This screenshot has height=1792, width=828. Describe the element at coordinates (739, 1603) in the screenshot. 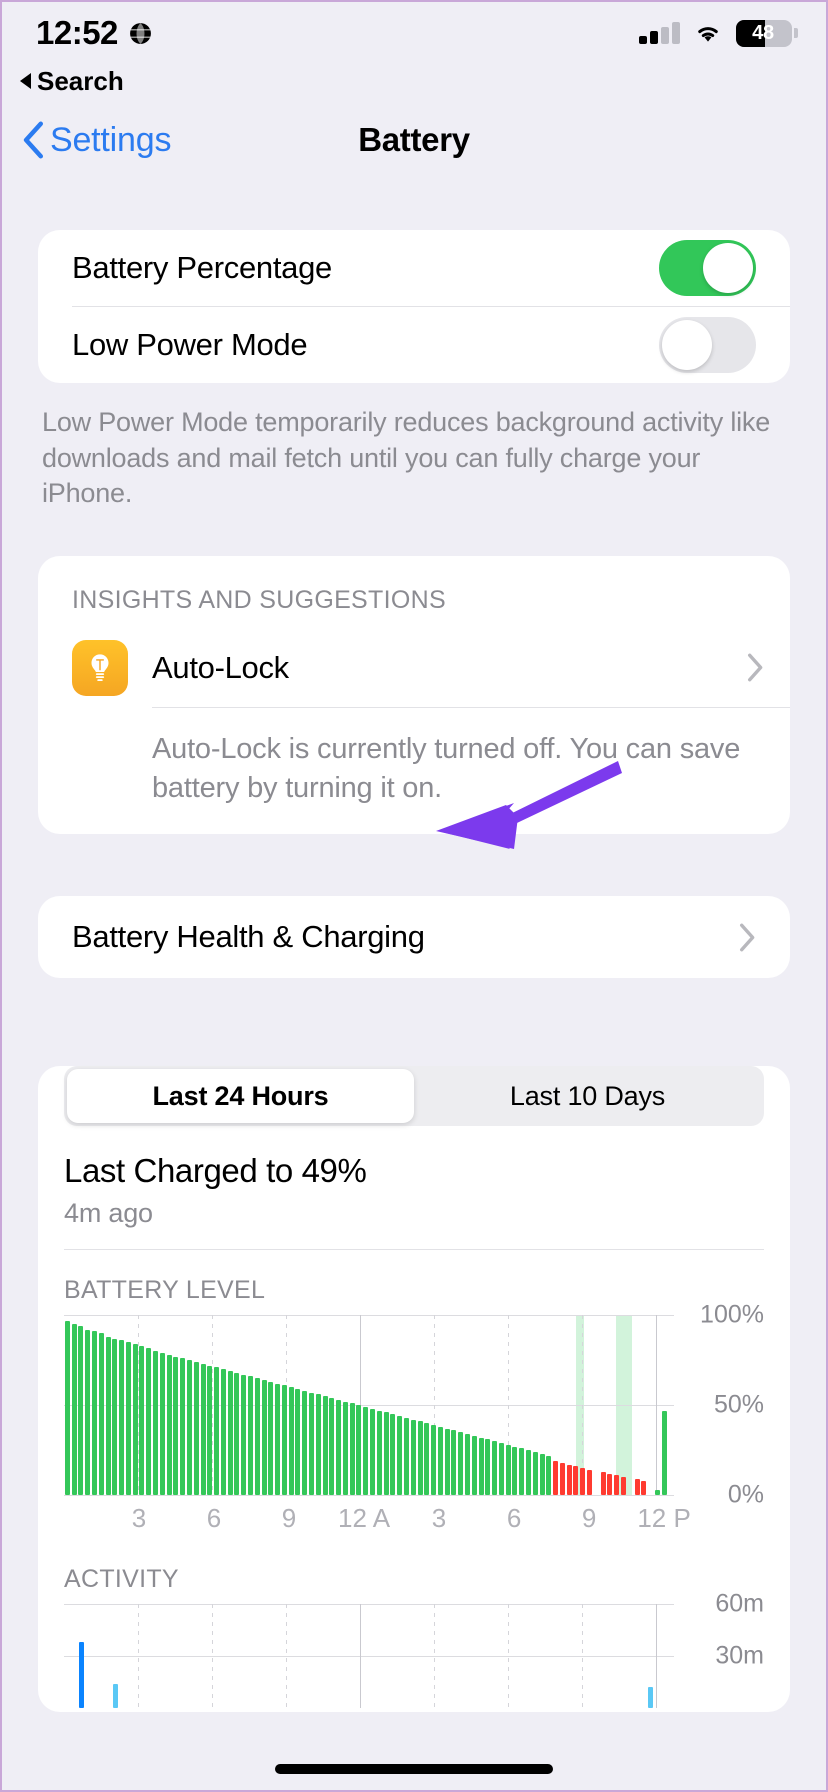

I see `y-tick-label: 60m` at that location.